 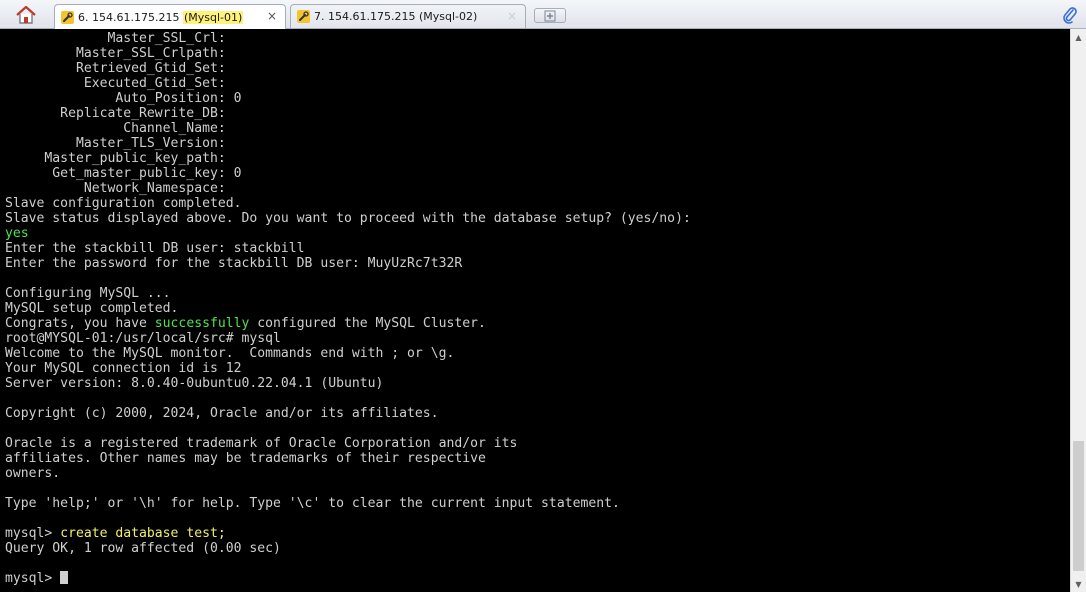 What do you see at coordinates (115, 68) in the screenshot?
I see `terminal-line: Retrieved_Gtid_Set:` at bounding box center [115, 68].